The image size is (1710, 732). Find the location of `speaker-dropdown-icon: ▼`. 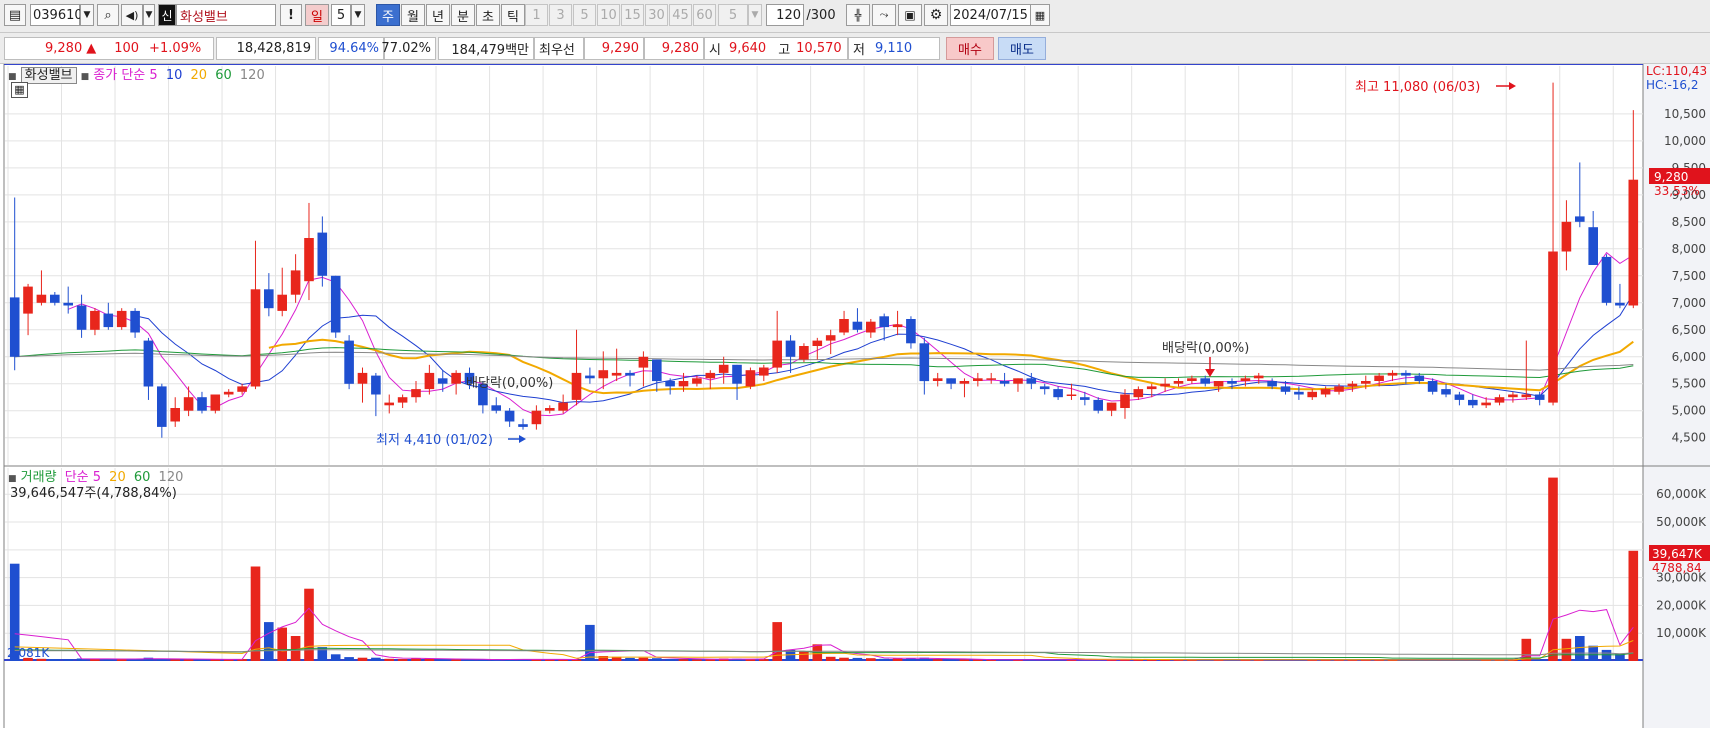

speaker-dropdown-icon: ▼ is located at coordinates (149, 15).